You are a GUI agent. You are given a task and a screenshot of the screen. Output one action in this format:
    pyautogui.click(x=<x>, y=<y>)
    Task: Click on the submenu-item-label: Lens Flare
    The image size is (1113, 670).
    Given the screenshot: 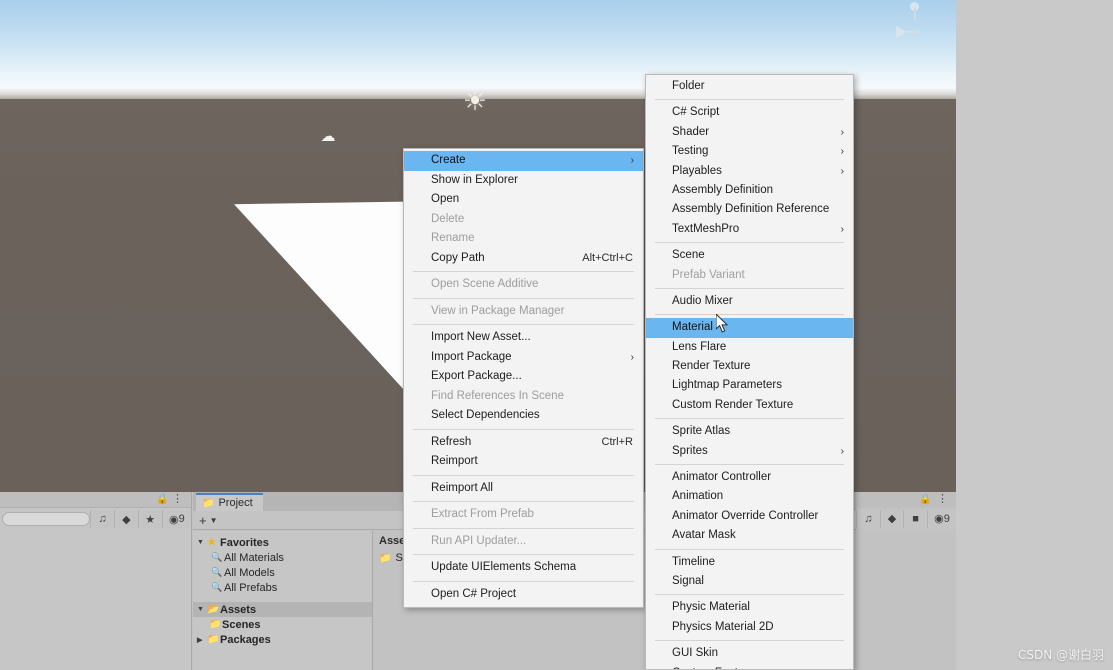 What is the action you would take?
    pyautogui.click(x=699, y=346)
    